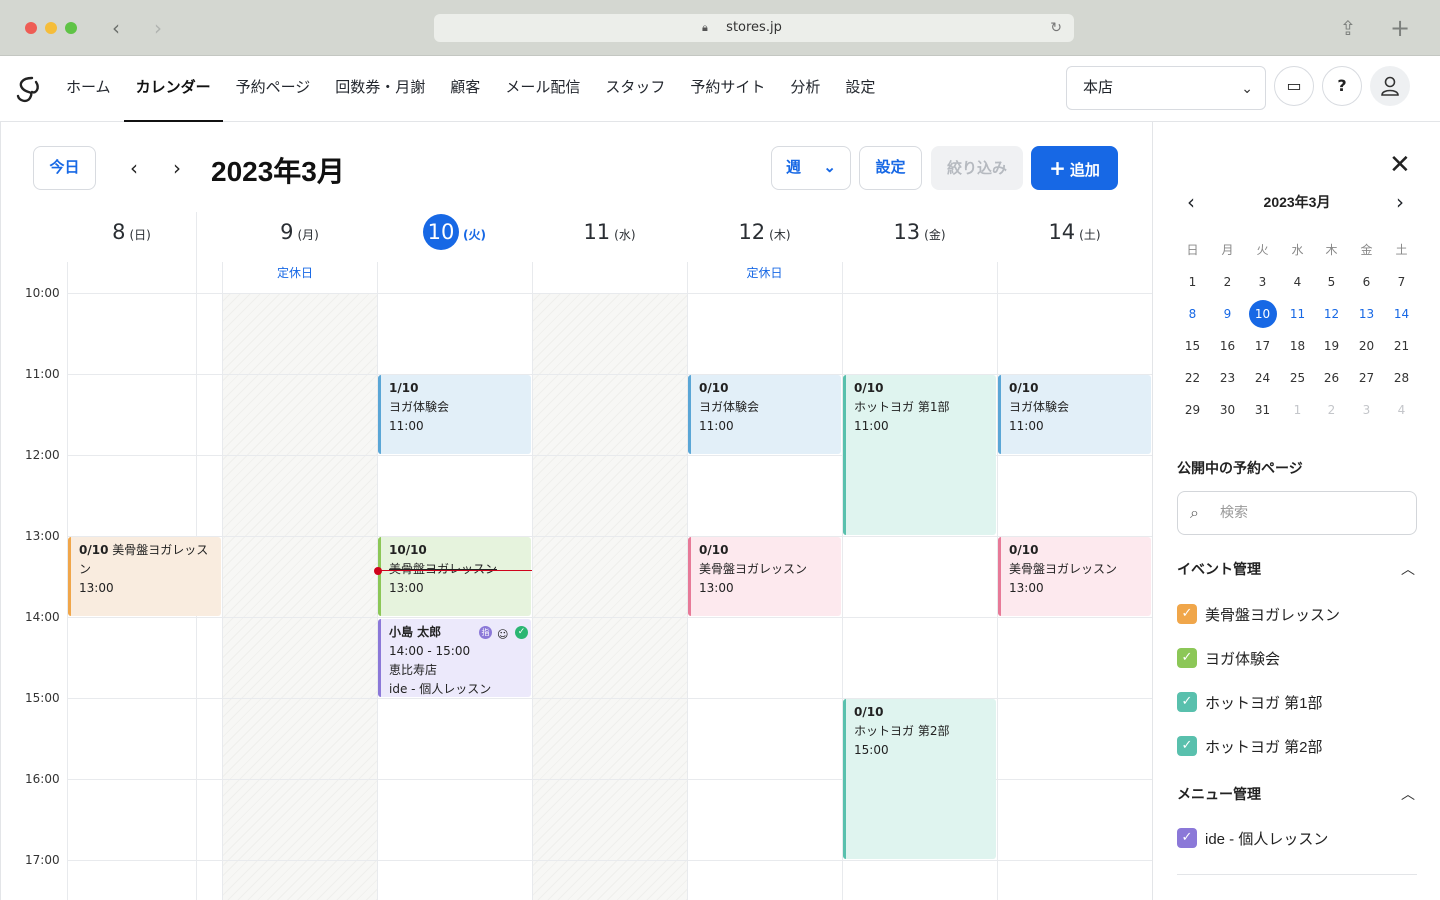 This screenshot has width=1440, height=900. I want to click on prev-week-icon: ‹, so click(134, 168).